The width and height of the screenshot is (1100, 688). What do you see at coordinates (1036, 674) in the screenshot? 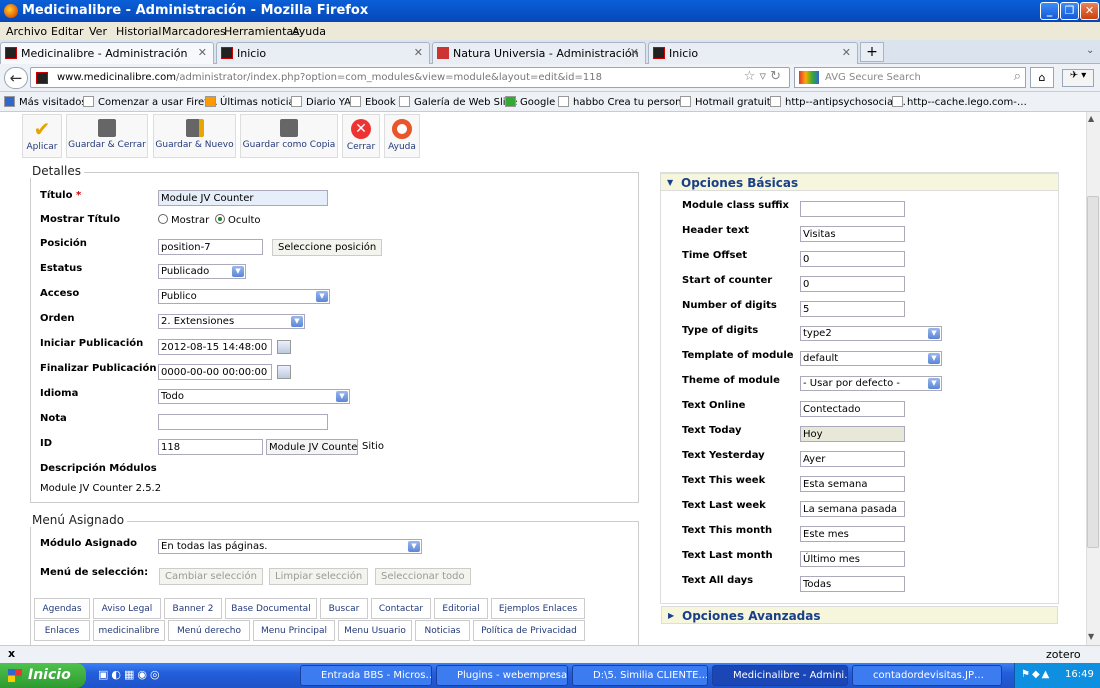
I see `tray-icons: ⚑◆▲` at bounding box center [1036, 674].